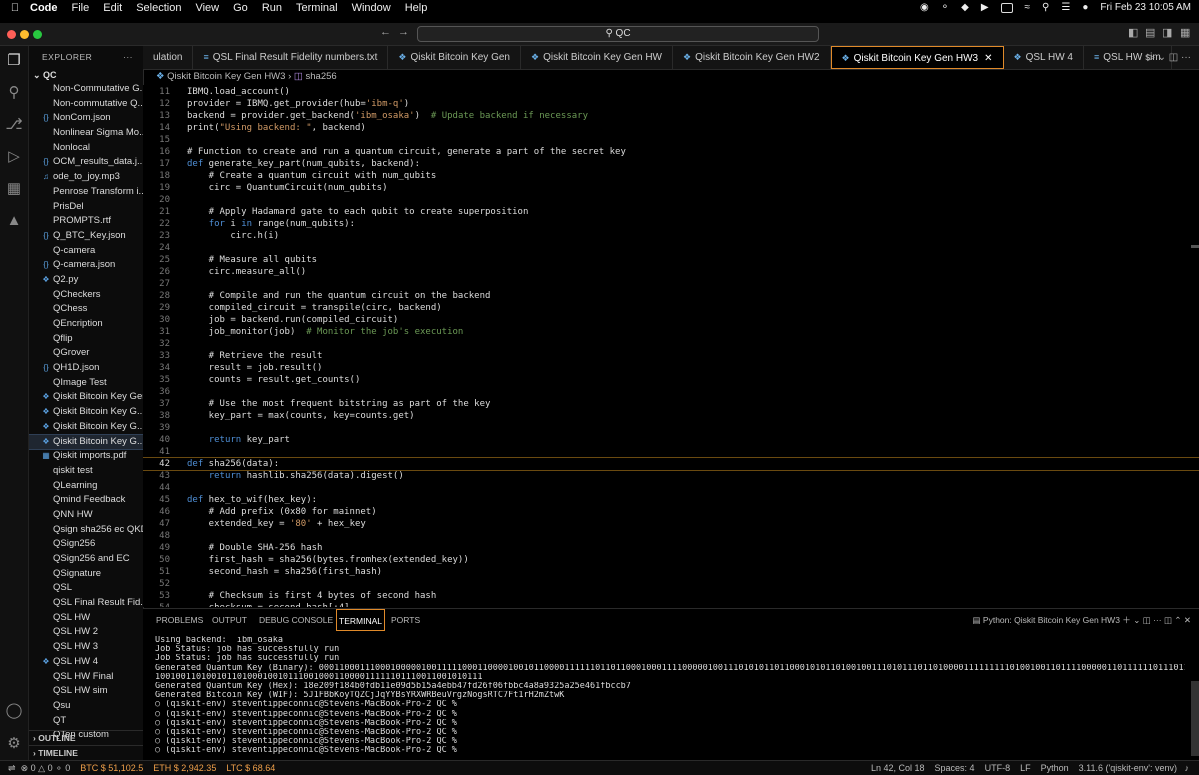 This screenshot has height=775, width=1199. Describe the element at coordinates (168, 57) in the screenshot. I see `editor-tab: ulation` at that location.